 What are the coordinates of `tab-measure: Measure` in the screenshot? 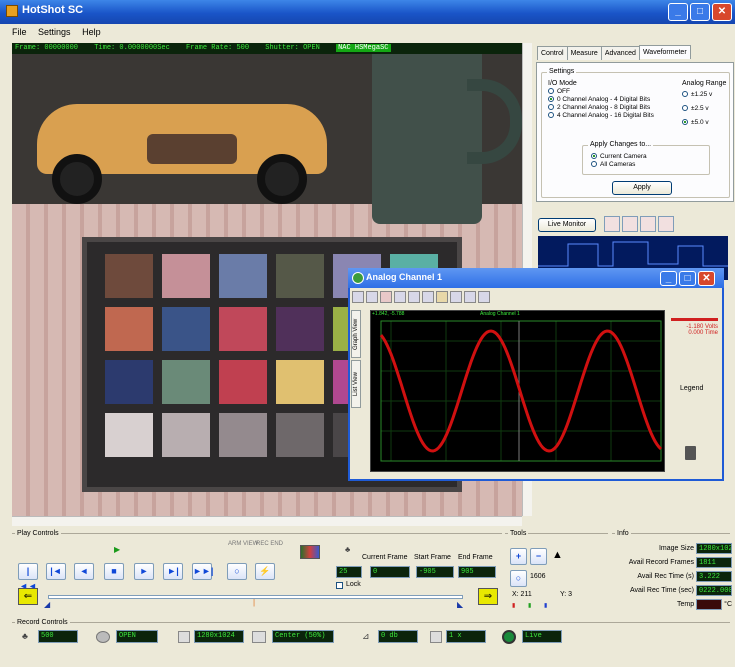 It's located at (584, 53).